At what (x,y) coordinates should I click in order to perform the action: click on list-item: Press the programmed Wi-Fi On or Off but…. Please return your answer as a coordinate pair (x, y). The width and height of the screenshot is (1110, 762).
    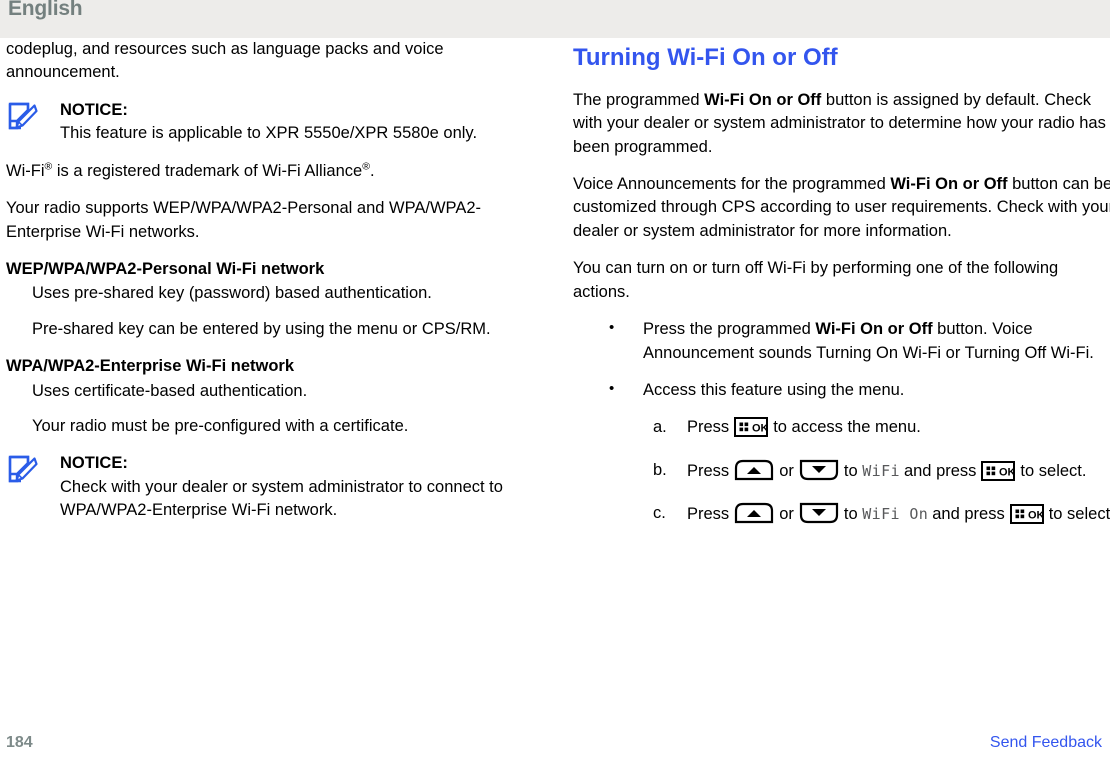
    Looking at the image, I should click on (857, 341).